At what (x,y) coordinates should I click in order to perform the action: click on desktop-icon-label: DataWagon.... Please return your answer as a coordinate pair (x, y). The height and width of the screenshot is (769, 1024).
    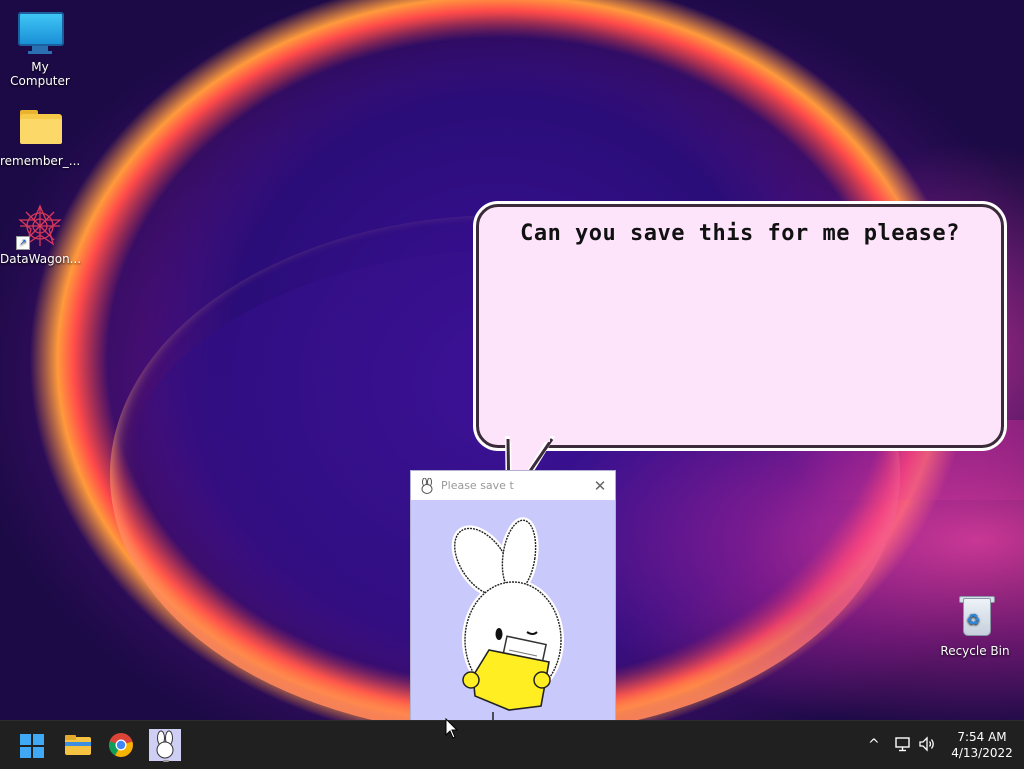
    Looking at the image, I should click on (41, 259).